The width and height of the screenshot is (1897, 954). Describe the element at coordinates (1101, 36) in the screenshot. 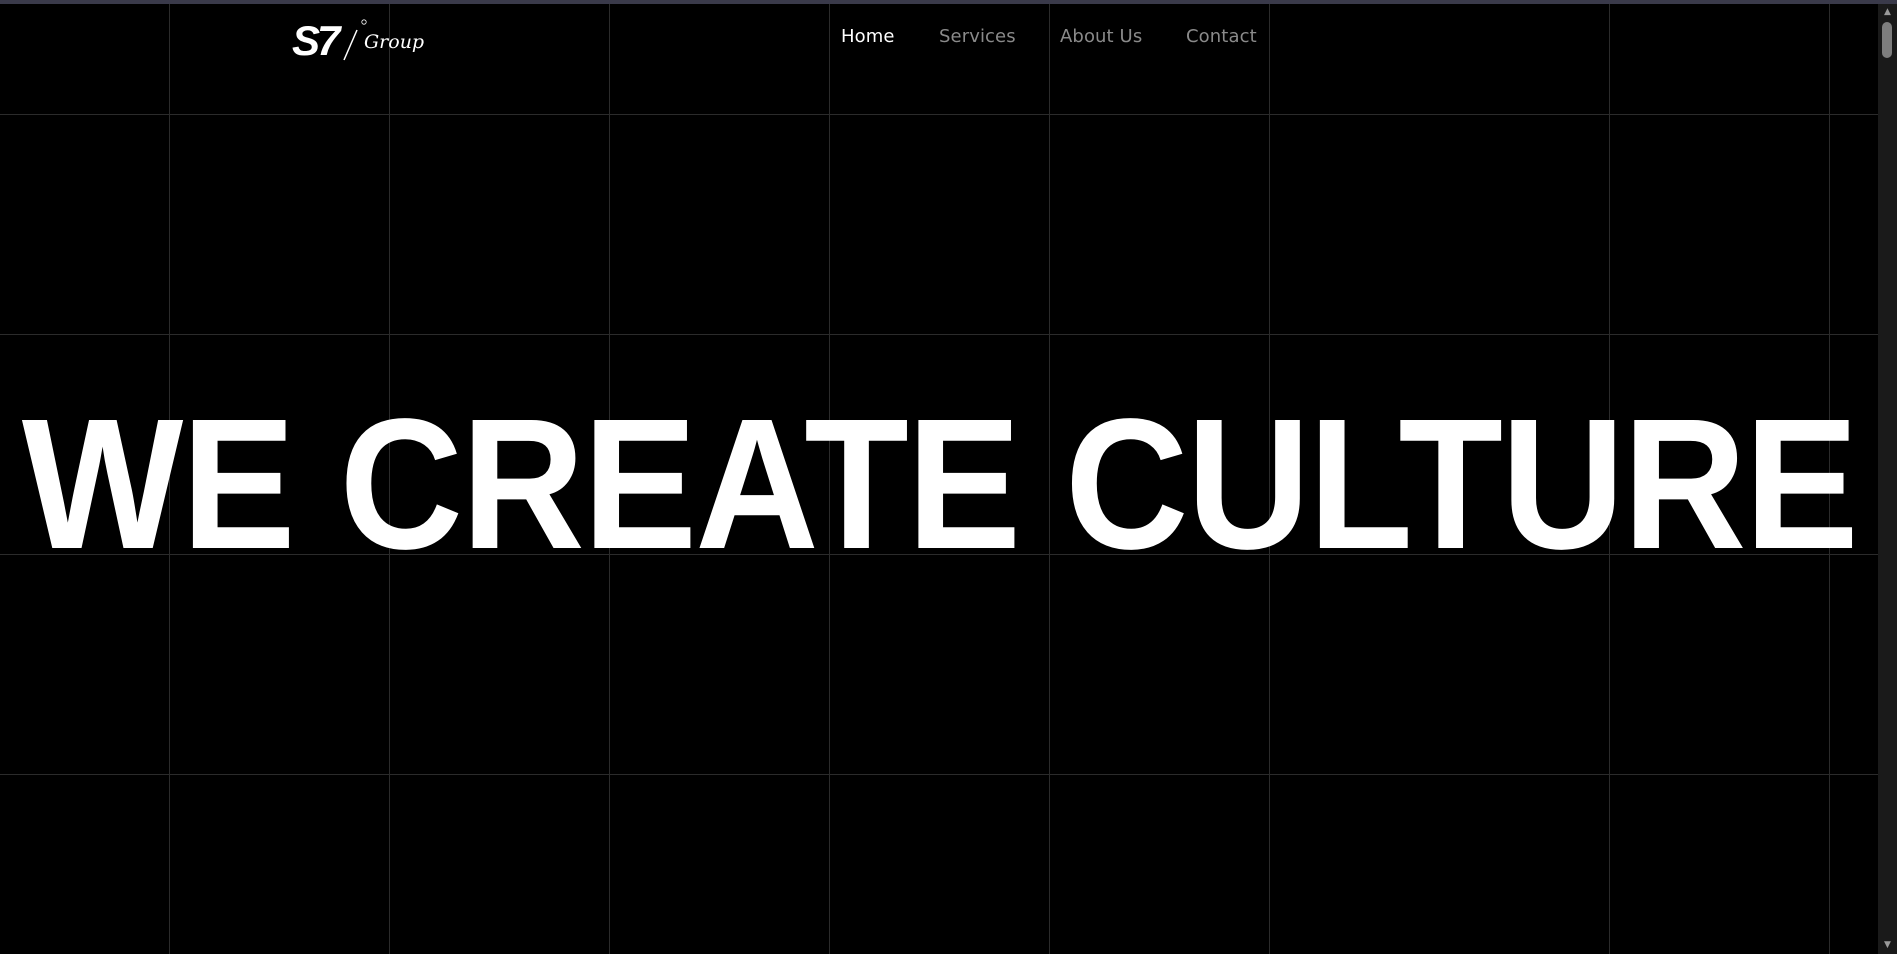

I see `nav-item-about-us: About Us` at that location.